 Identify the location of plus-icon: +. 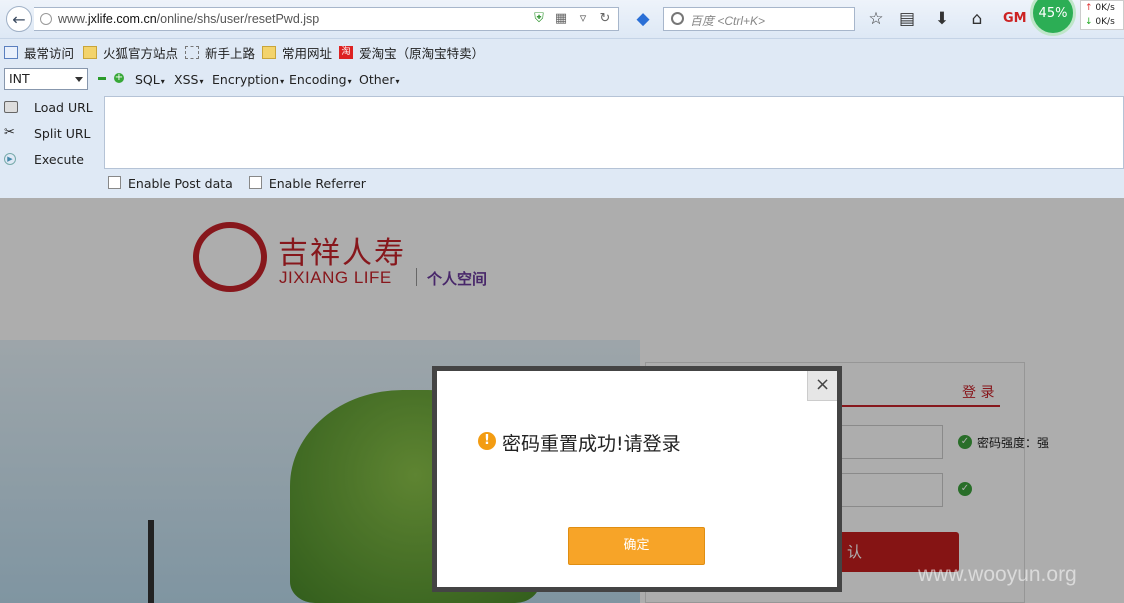
(119, 78).